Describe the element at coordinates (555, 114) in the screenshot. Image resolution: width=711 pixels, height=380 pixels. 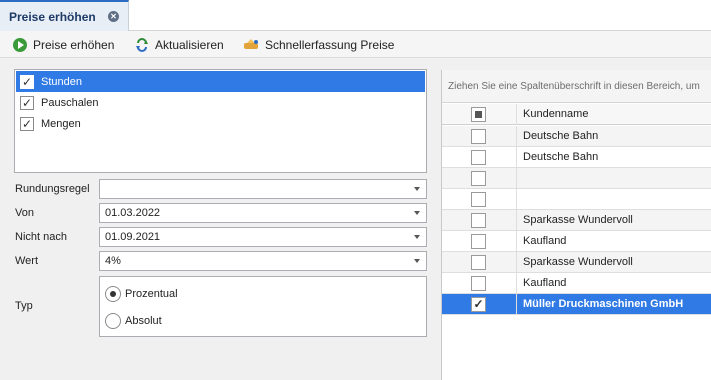
I see `column-header-kundenname: Kundenname` at that location.